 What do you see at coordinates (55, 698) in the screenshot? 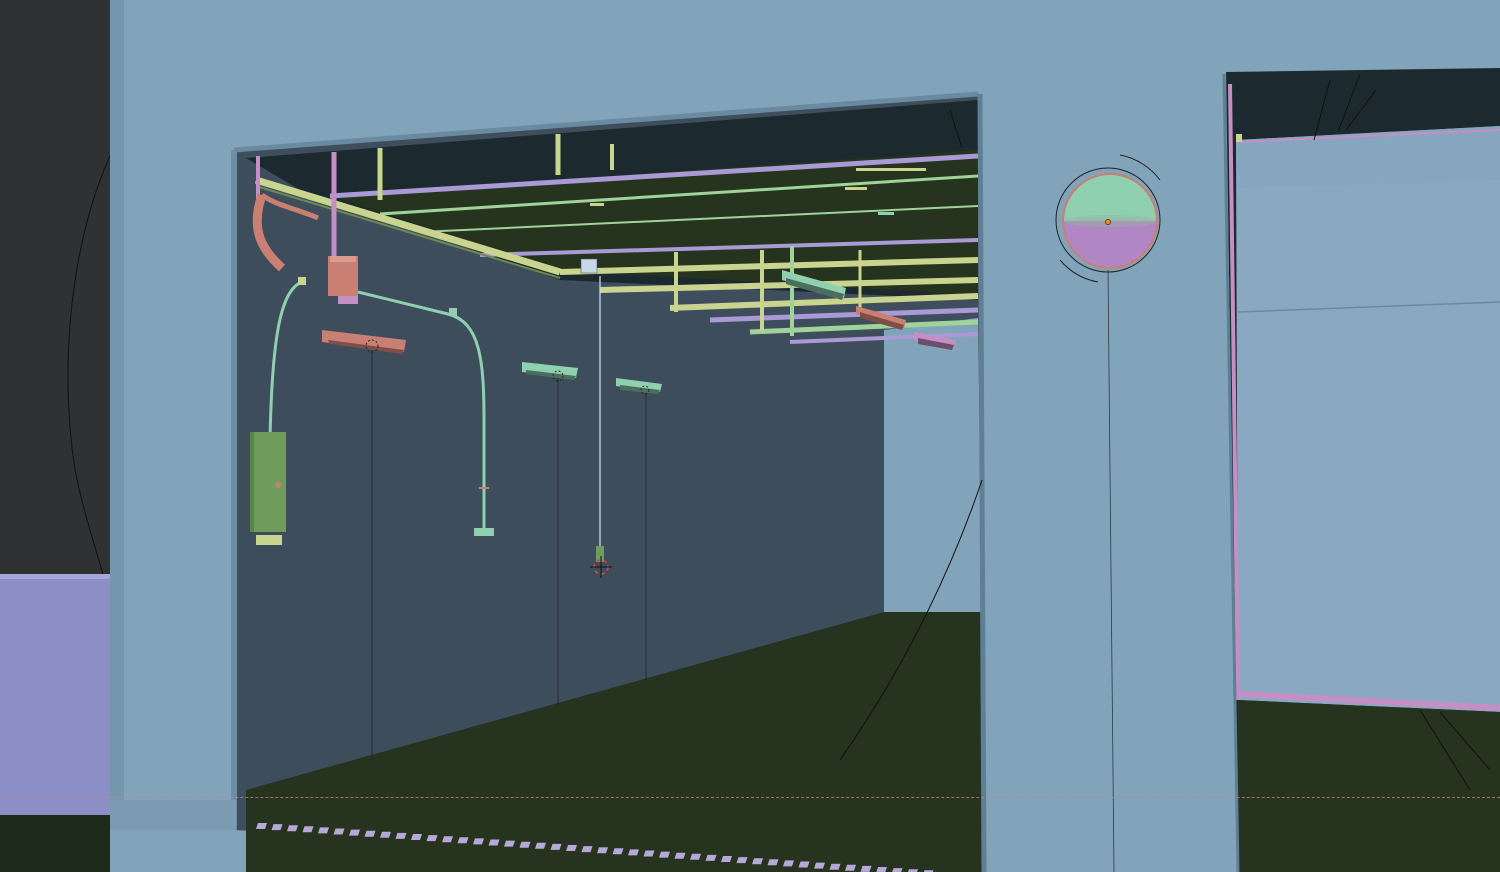
I see `lavender-block` at bounding box center [55, 698].